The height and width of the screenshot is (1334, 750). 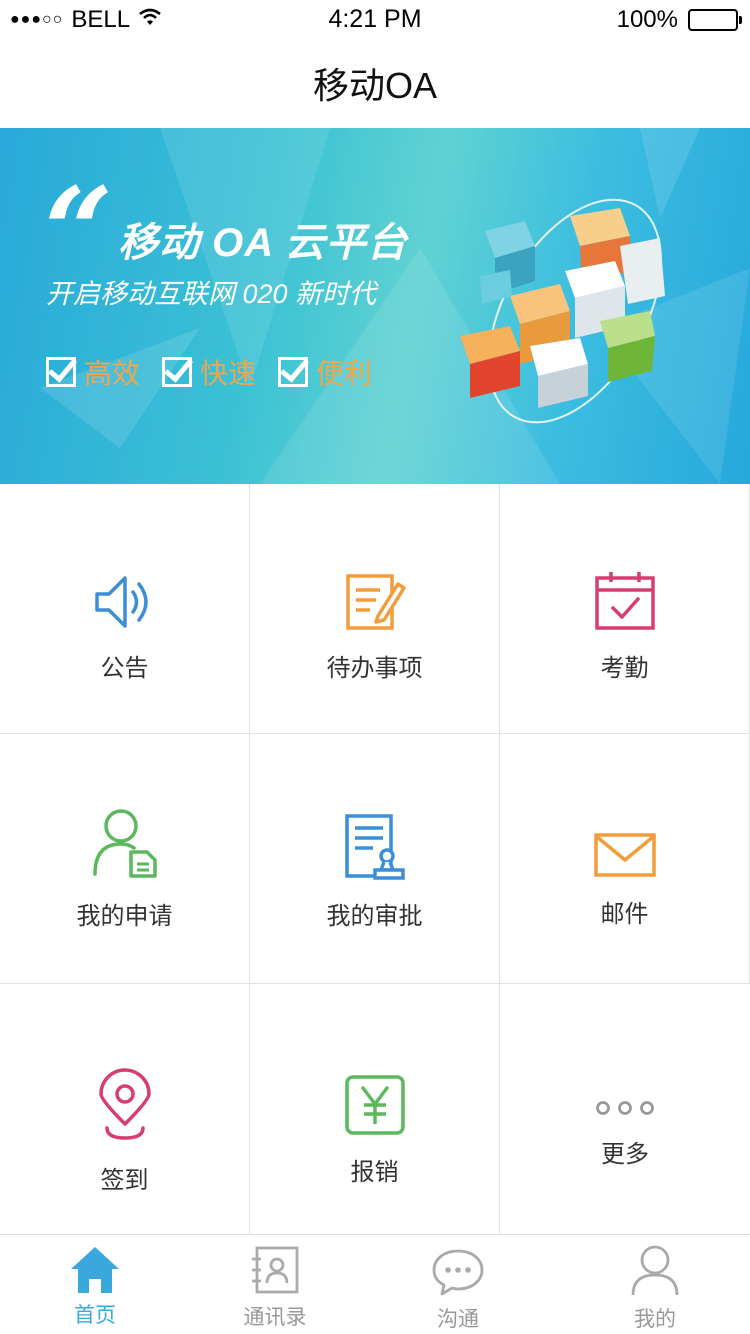 What do you see at coordinates (374, 668) in the screenshot?
I see `grid-item-label: 待办事项` at bounding box center [374, 668].